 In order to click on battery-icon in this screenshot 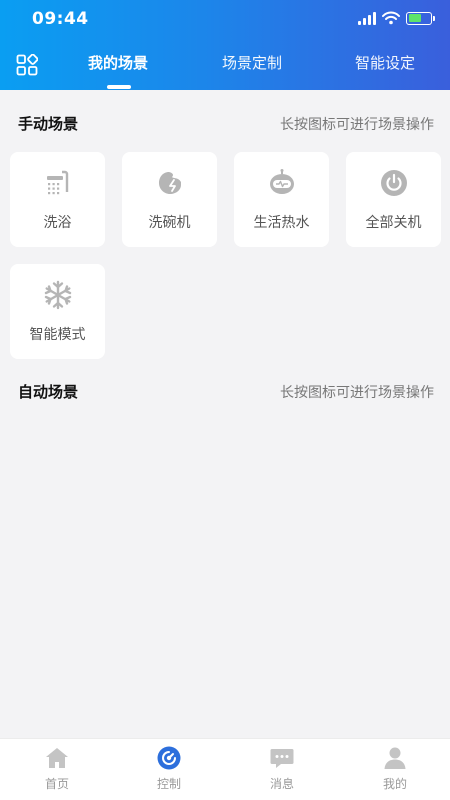, I will do `click(420, 18)`.